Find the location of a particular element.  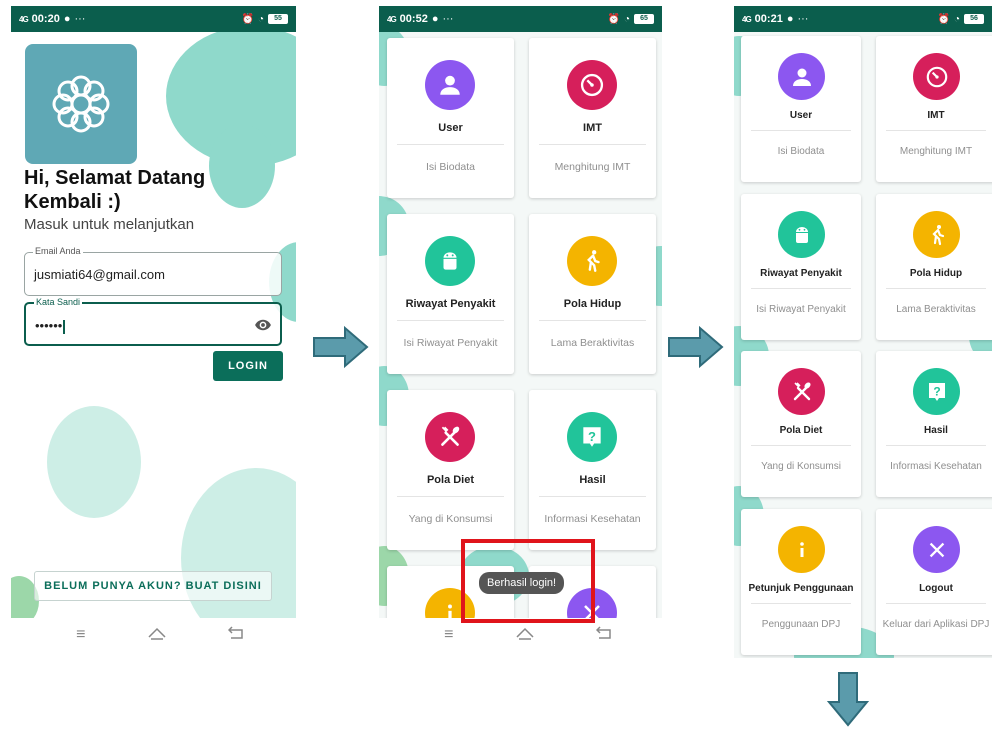

nav-bar: ≡ is located at coordinates (528, 635).